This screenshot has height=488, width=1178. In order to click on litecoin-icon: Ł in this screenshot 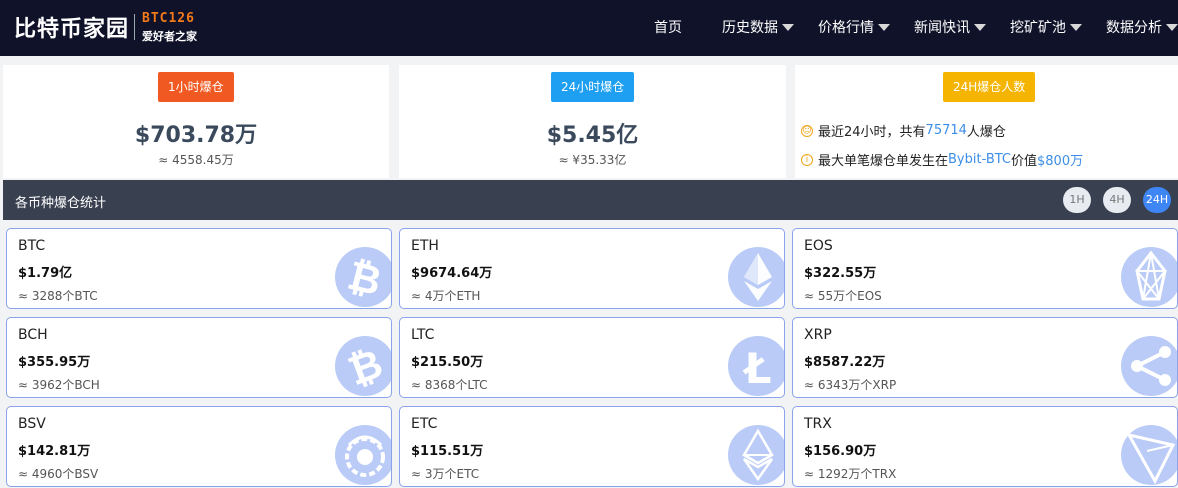, I will do `click(756, 366)`.